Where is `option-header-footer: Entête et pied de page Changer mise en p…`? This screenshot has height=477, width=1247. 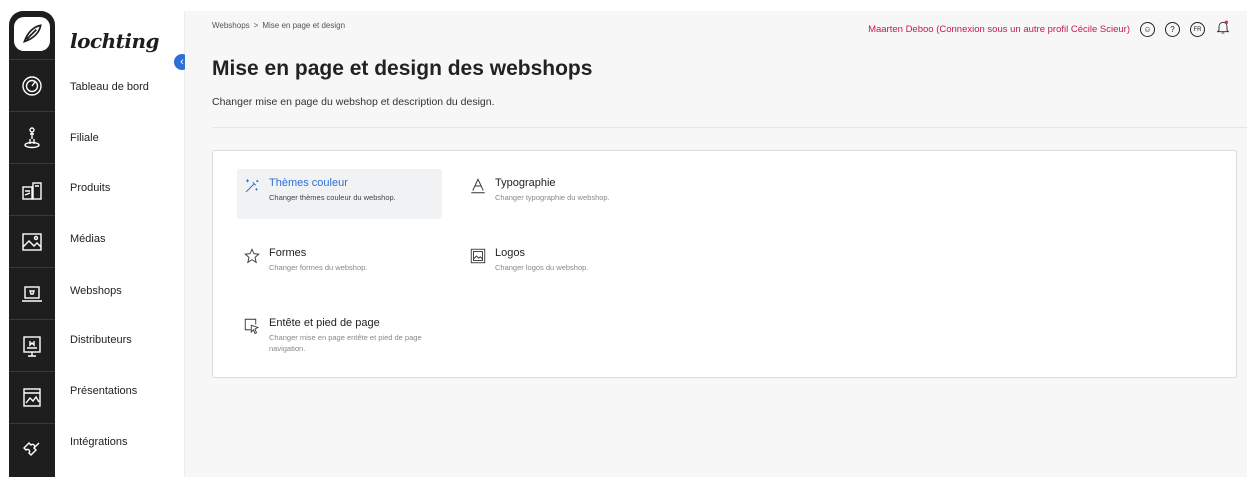
option-header-footer: Entête et pied de page Changer mise en p… is located at coordinates (339, 338).